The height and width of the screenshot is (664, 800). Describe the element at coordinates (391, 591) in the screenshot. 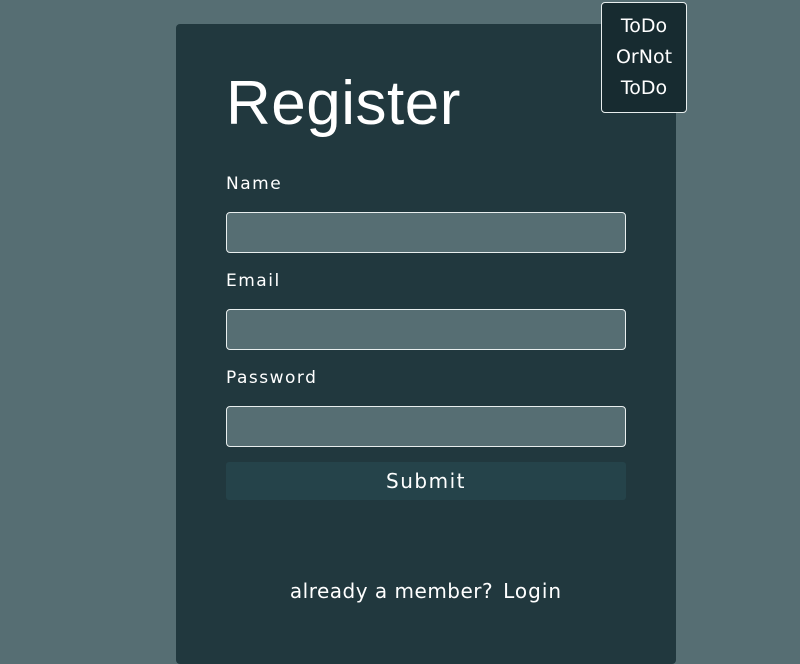

I see `member-prompt-text: already a member?` at that location.